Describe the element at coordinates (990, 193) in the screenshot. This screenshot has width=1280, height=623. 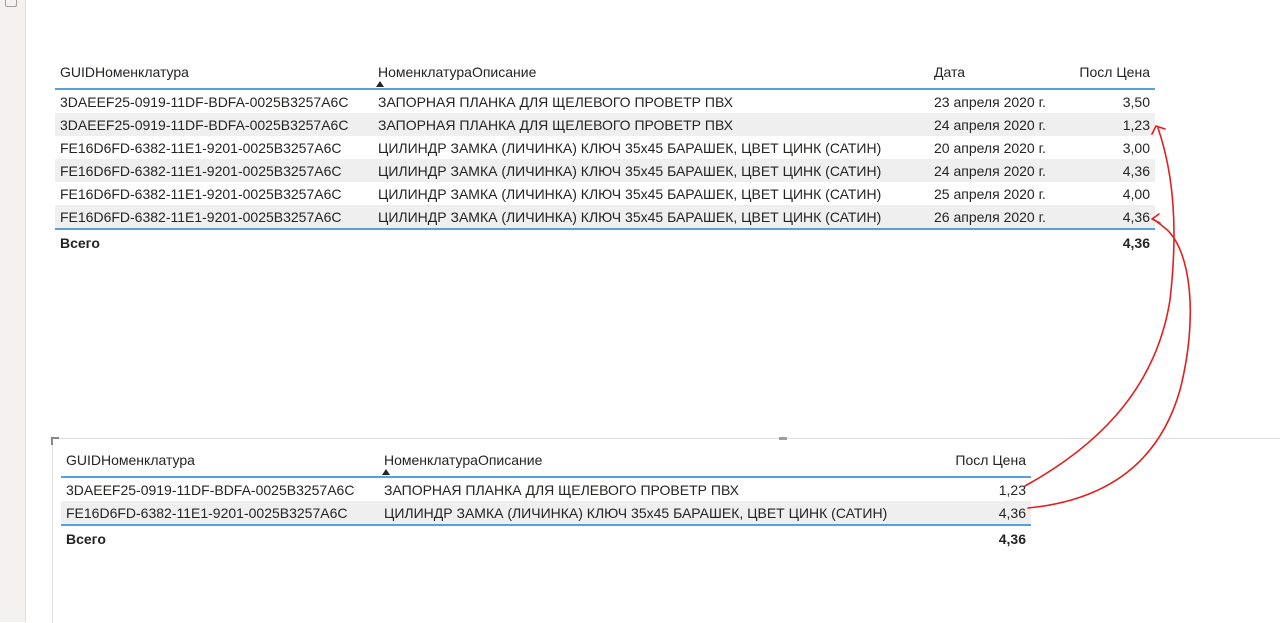
I see `cell-date: 25 апреля 2020 г.` at that location.